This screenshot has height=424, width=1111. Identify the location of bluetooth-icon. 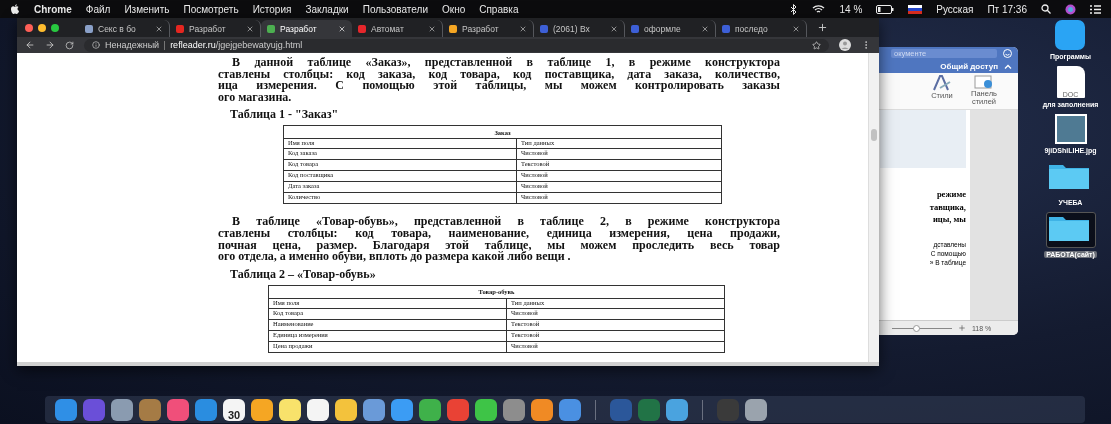
(794, 9).